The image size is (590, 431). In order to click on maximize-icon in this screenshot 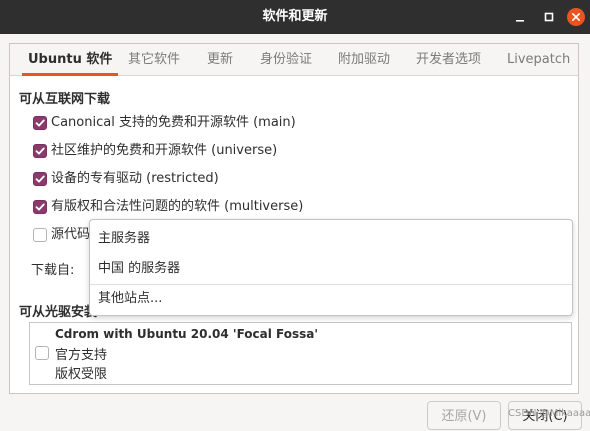, I will do `click(549, 17)`.